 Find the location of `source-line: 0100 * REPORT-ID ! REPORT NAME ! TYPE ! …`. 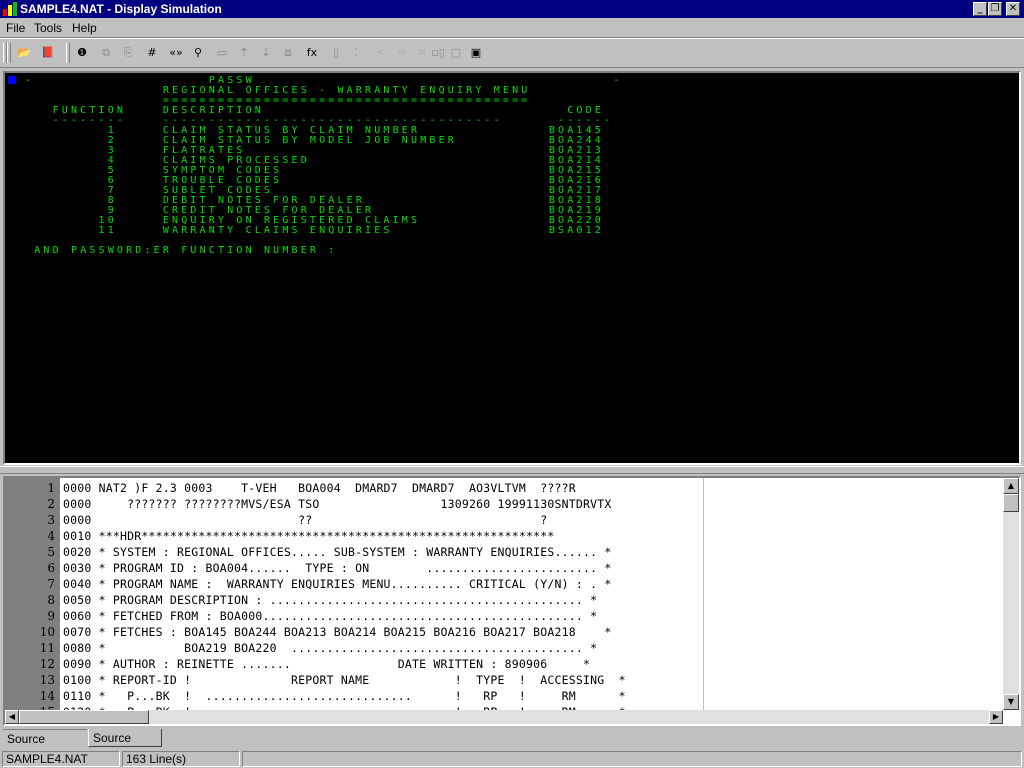

source-line: 0100 * REPORT-ID ! REPORT NAME ! TYPE ! … is located at coordinates (344, 680).